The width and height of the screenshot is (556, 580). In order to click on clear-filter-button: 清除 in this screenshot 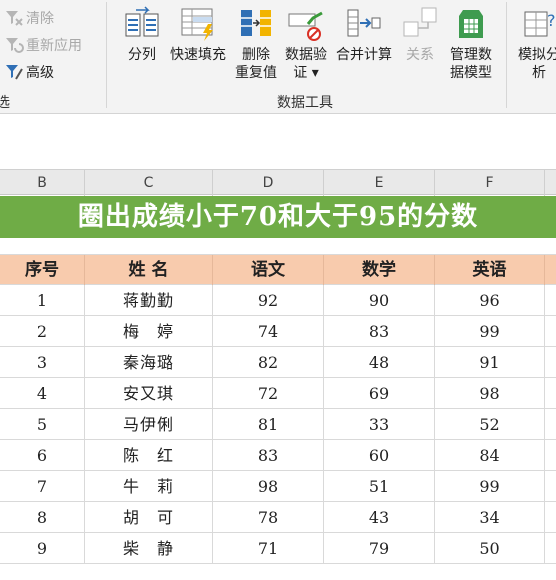, I will do `click(29, 18)`.